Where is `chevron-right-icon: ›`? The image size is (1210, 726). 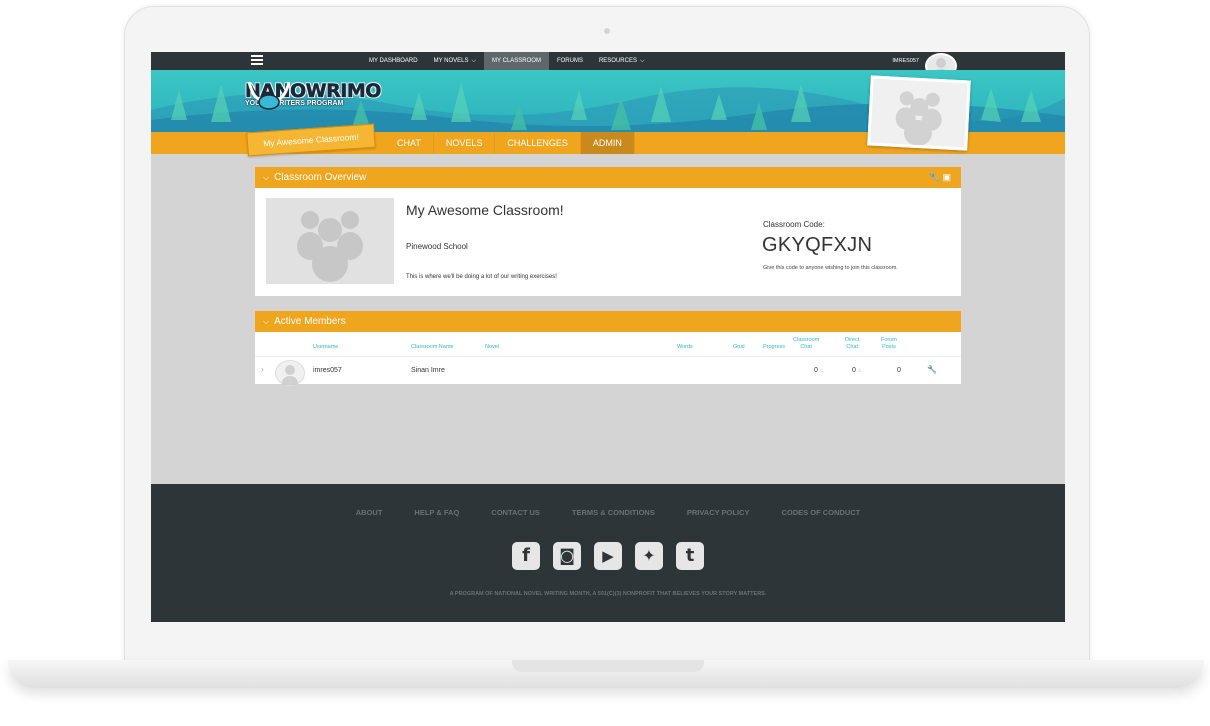 chevron-right-icon: › is located at coordinates (262, 369).